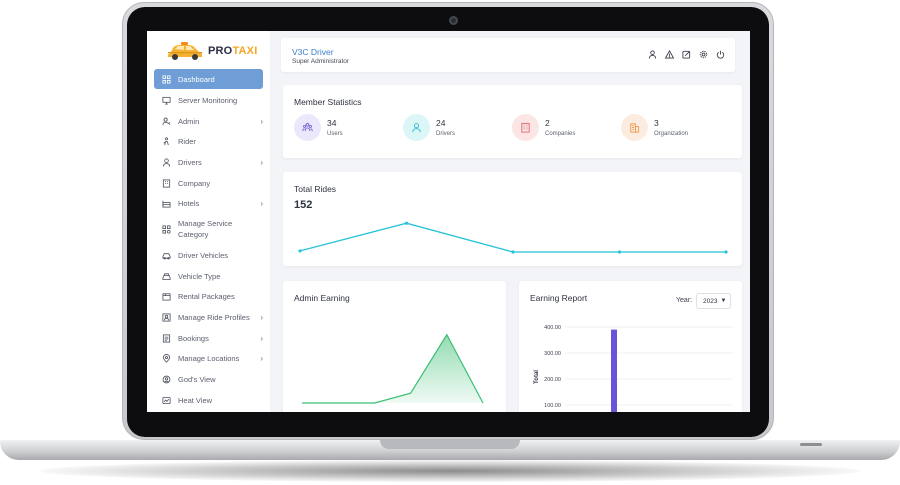 The image size is (900, 485). I want to click on y-tick-label: 200.00, so click(552, 380).